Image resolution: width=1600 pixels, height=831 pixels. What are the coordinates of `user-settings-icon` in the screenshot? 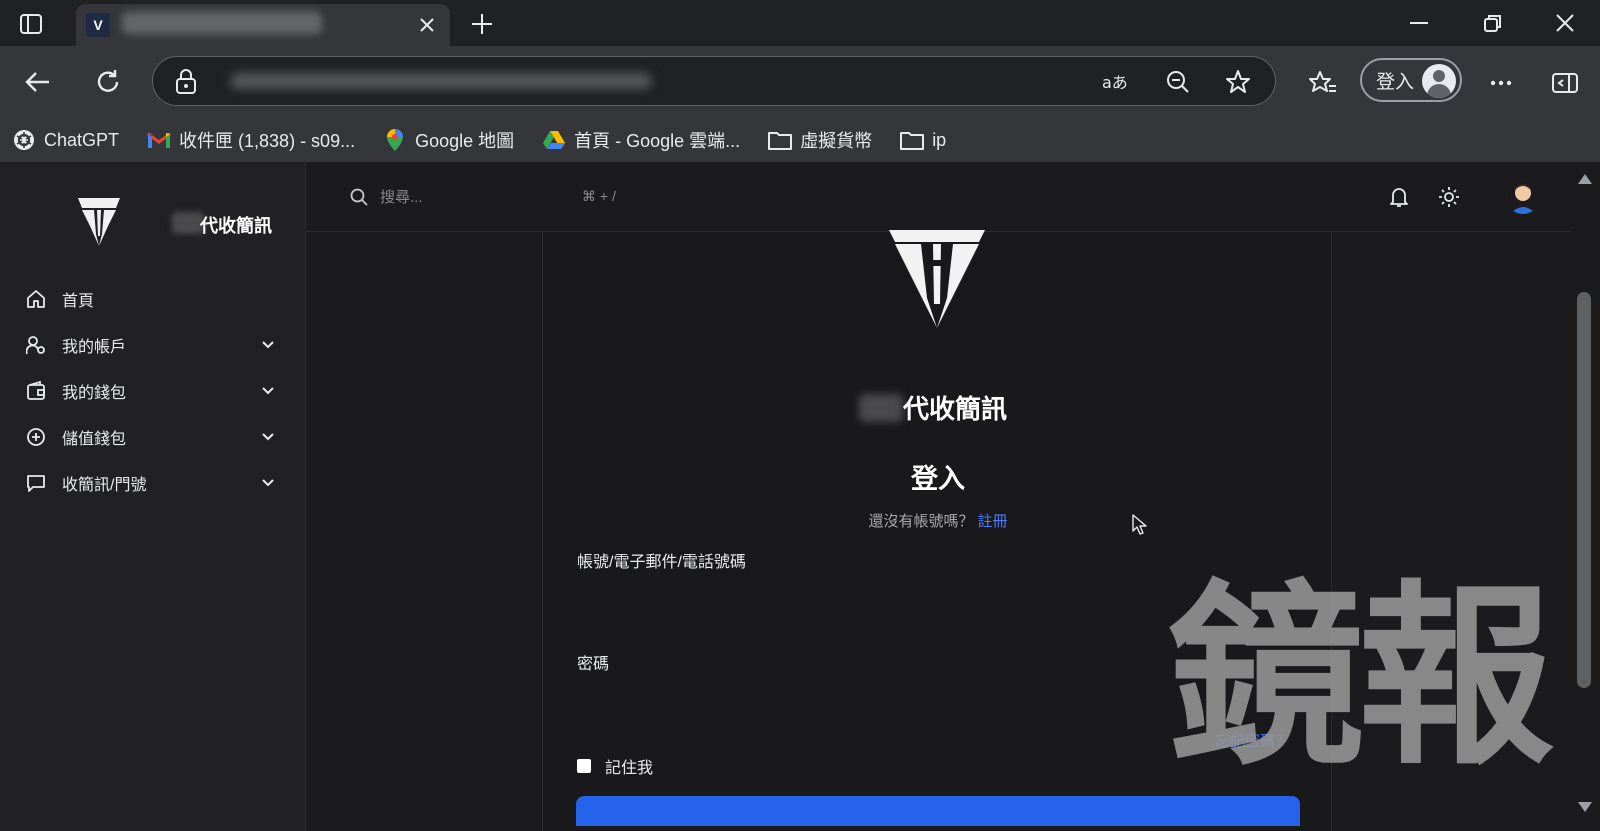 It's located at (36, 345).